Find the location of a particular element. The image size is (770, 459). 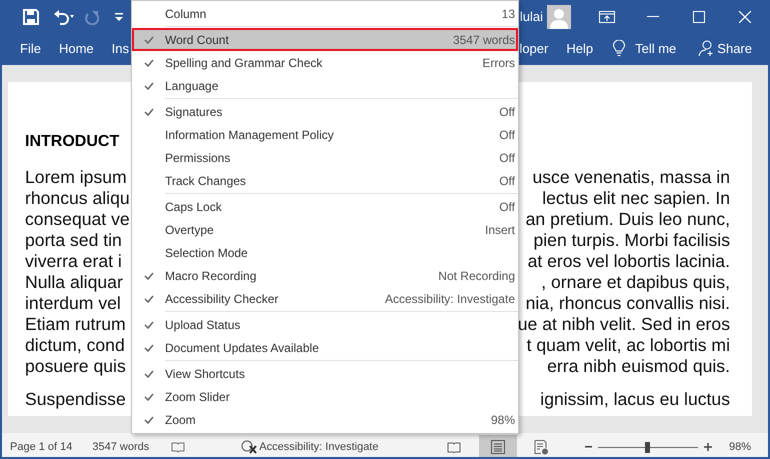

print-layout-button is located at coordinates (497, 446).